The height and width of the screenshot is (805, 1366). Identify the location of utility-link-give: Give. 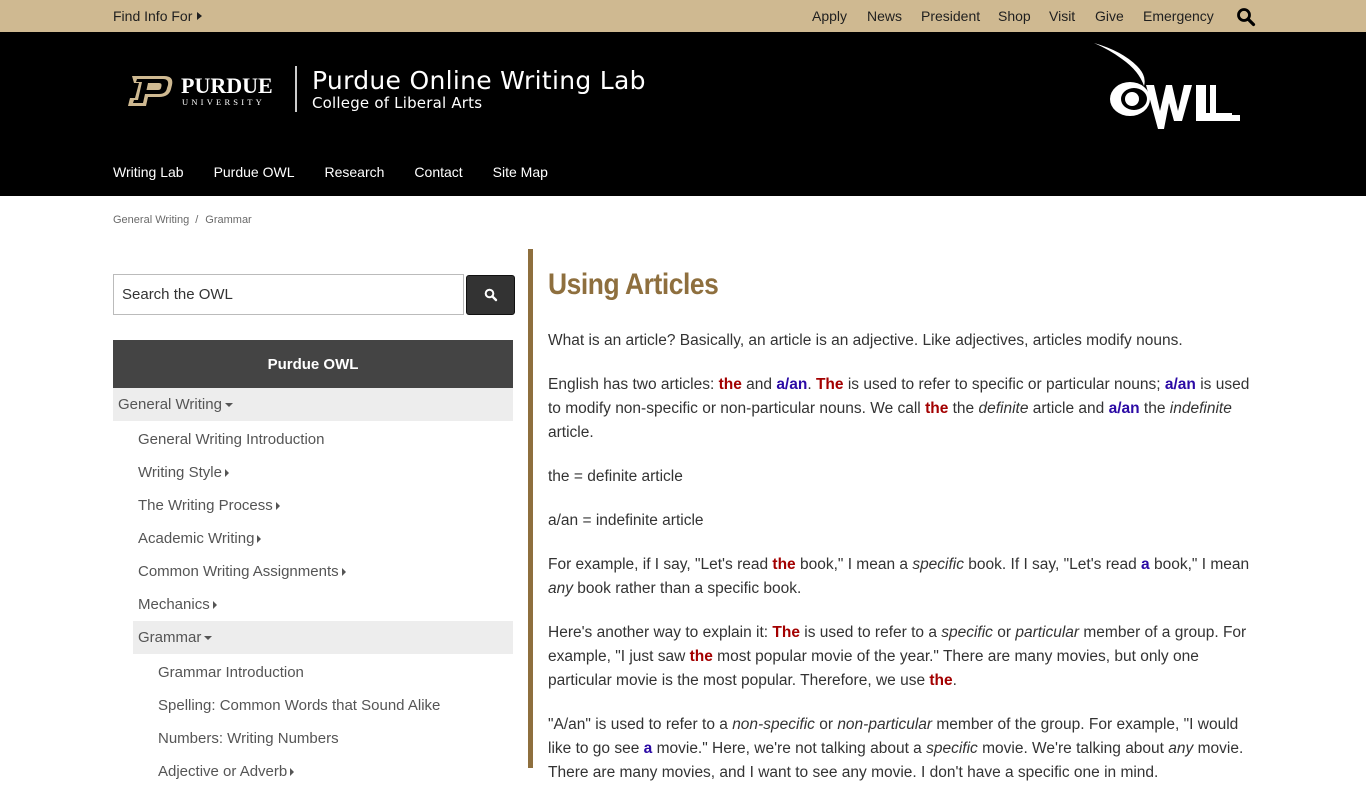
(1109, 16).